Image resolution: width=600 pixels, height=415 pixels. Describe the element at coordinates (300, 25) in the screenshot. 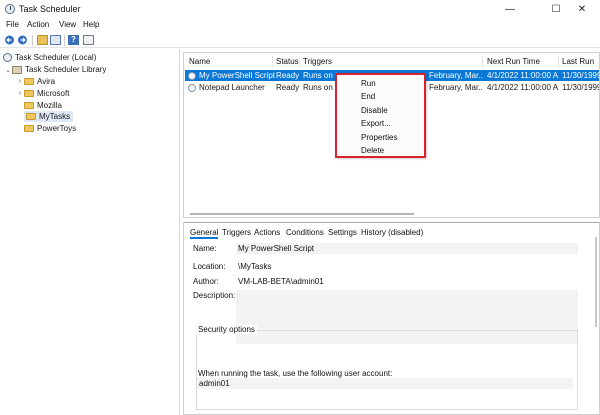

I see `menu-bar: File Action View Help` at that location.